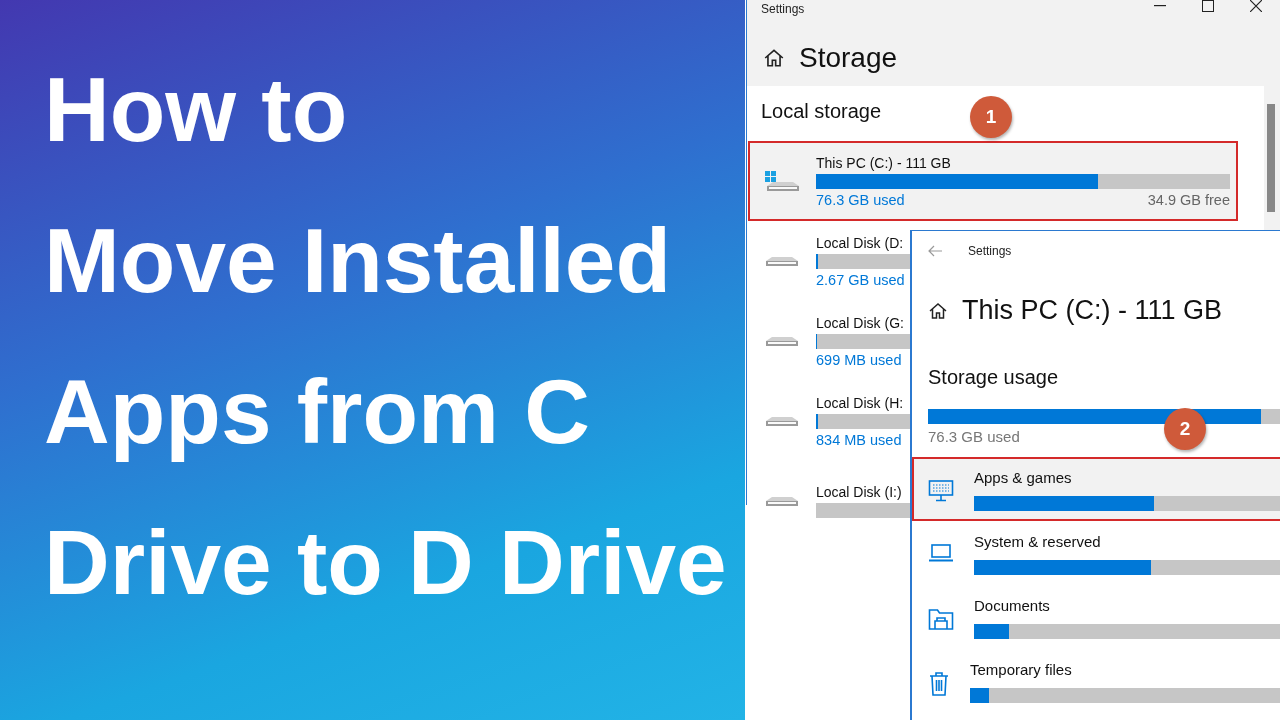 This screenshot has width=1280, height=720. Describe the element at coordinates (941, 491) in the screenshot. I see `monitor-icon` at that location.